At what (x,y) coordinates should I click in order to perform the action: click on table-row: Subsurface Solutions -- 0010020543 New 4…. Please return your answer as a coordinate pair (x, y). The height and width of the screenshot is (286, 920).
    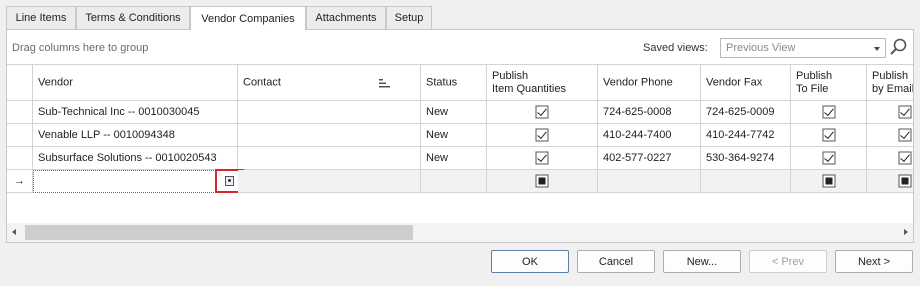
    Looking at the image, I should click on (460, 158).